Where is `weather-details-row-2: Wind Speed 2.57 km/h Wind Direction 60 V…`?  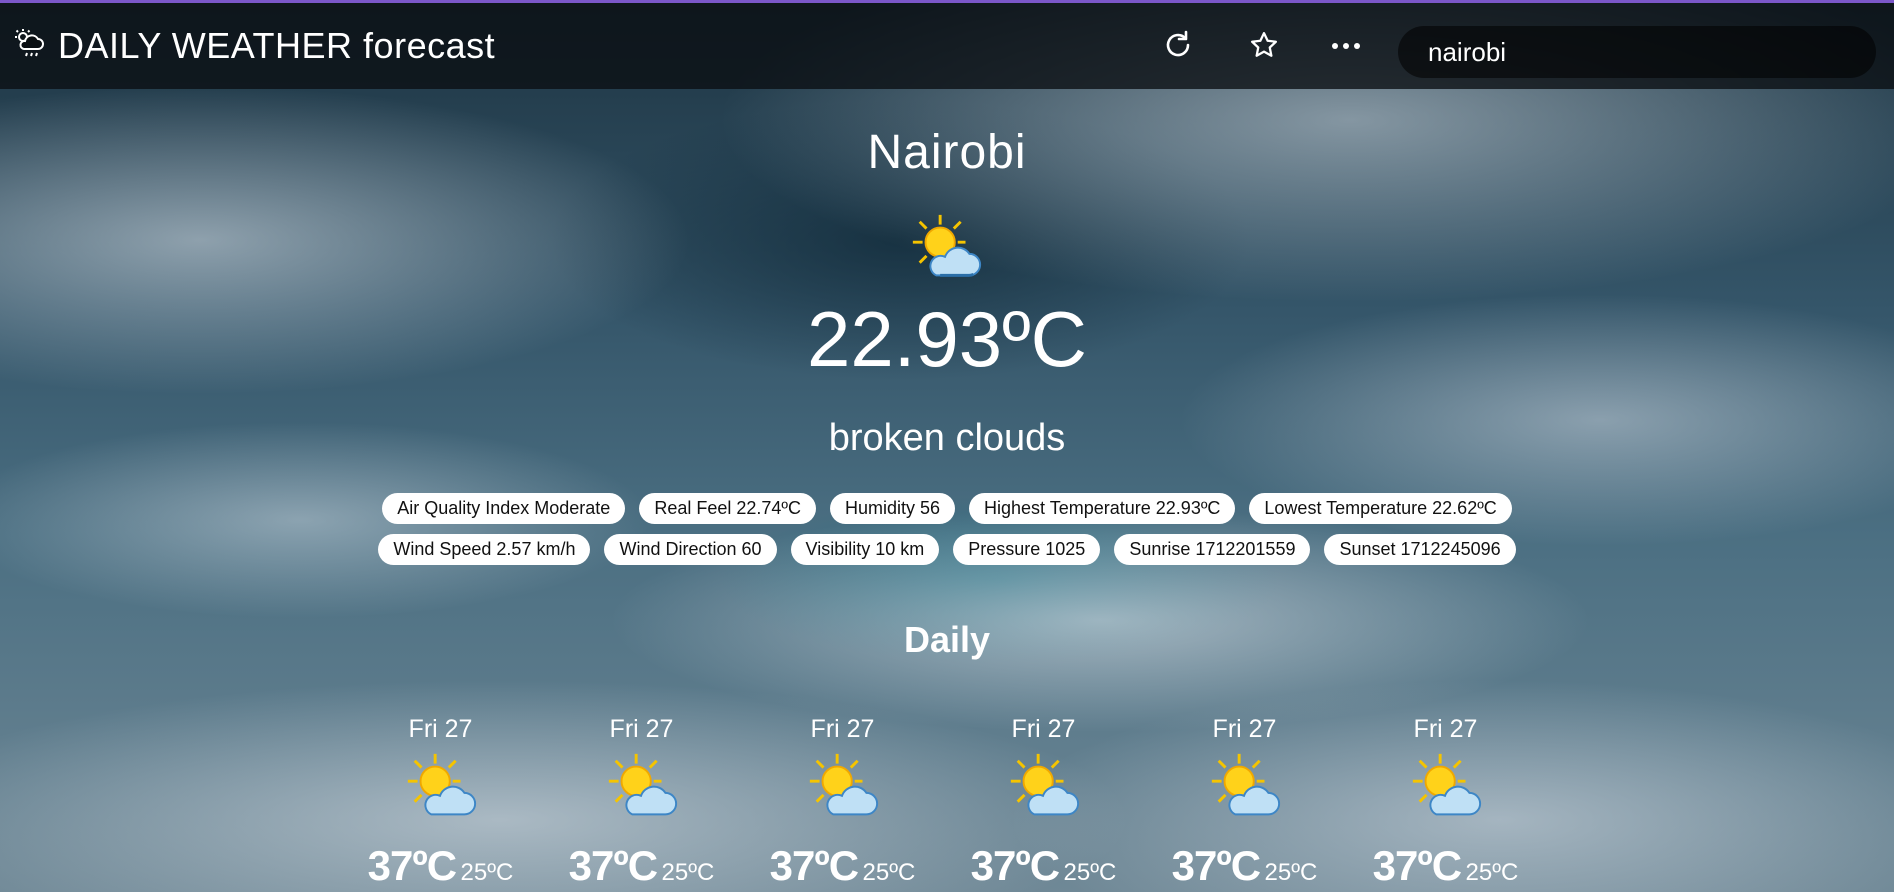 weather-details-row-2: Wind Speed 2.57 km/h Wind Direction 60 V… is located at coordinates (947, 549).